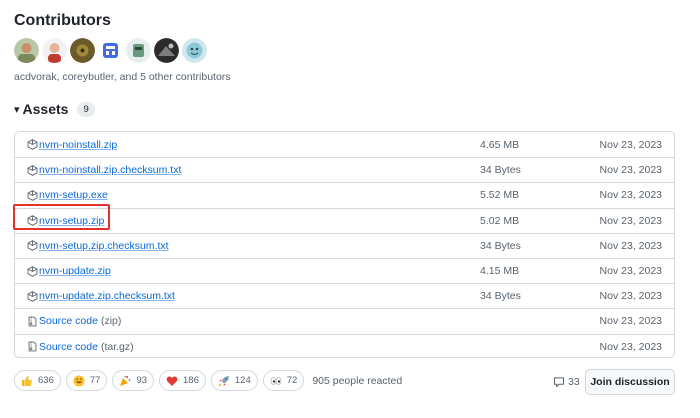  Describe the element at coordinates (104, 245) in the screenshot. I see `asset-name: nvm-setup.zip.checksum.txt` at that location.